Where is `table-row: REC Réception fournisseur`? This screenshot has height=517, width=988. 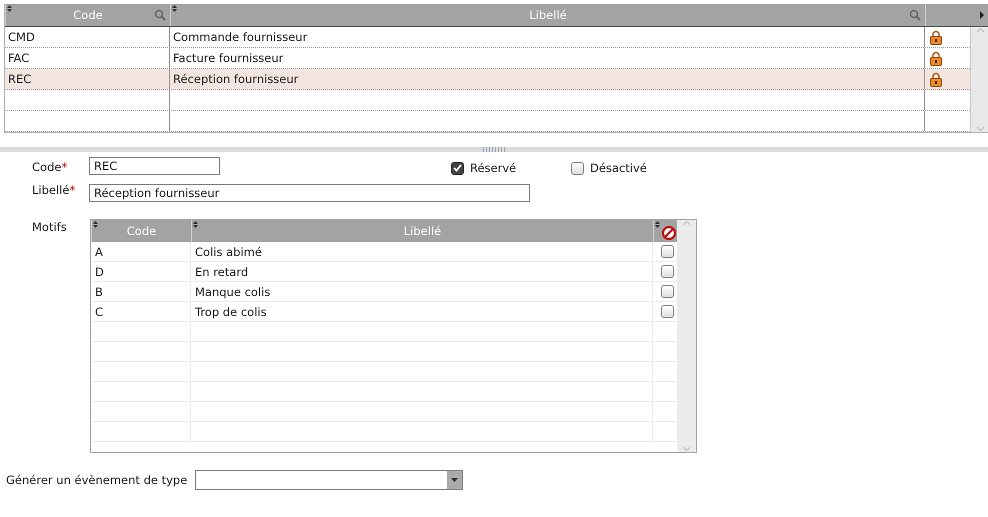
table-row: REC Réception fournisseur is located at coordinates (487, 79).